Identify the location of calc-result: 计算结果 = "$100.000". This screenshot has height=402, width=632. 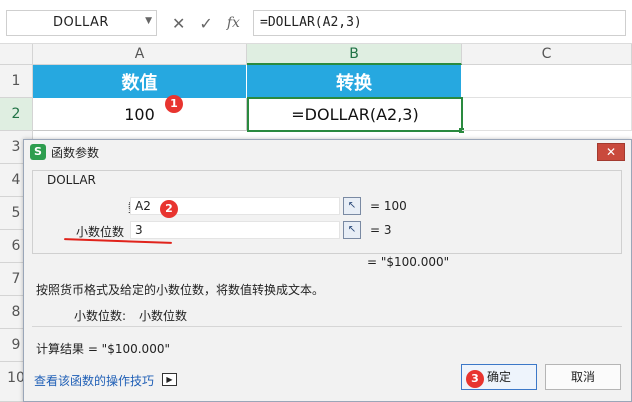
(103, 349).